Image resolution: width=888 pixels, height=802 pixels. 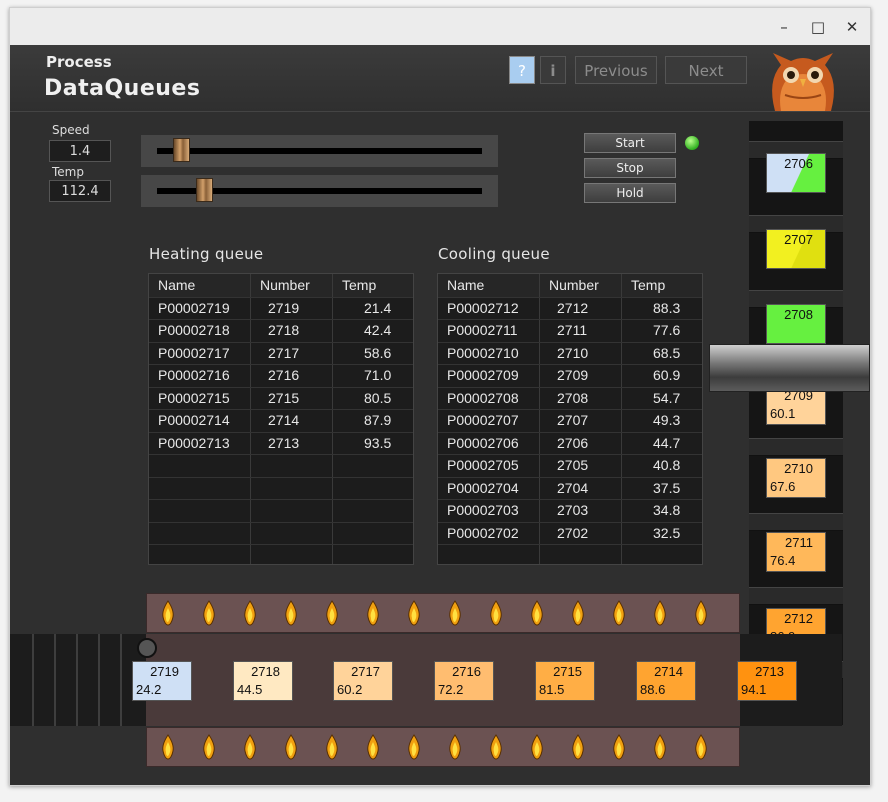 What do you see at coordinates (667, 420) in the screenshot?
I see `temp-cell: 49.3` at bounding box center [667, 420].